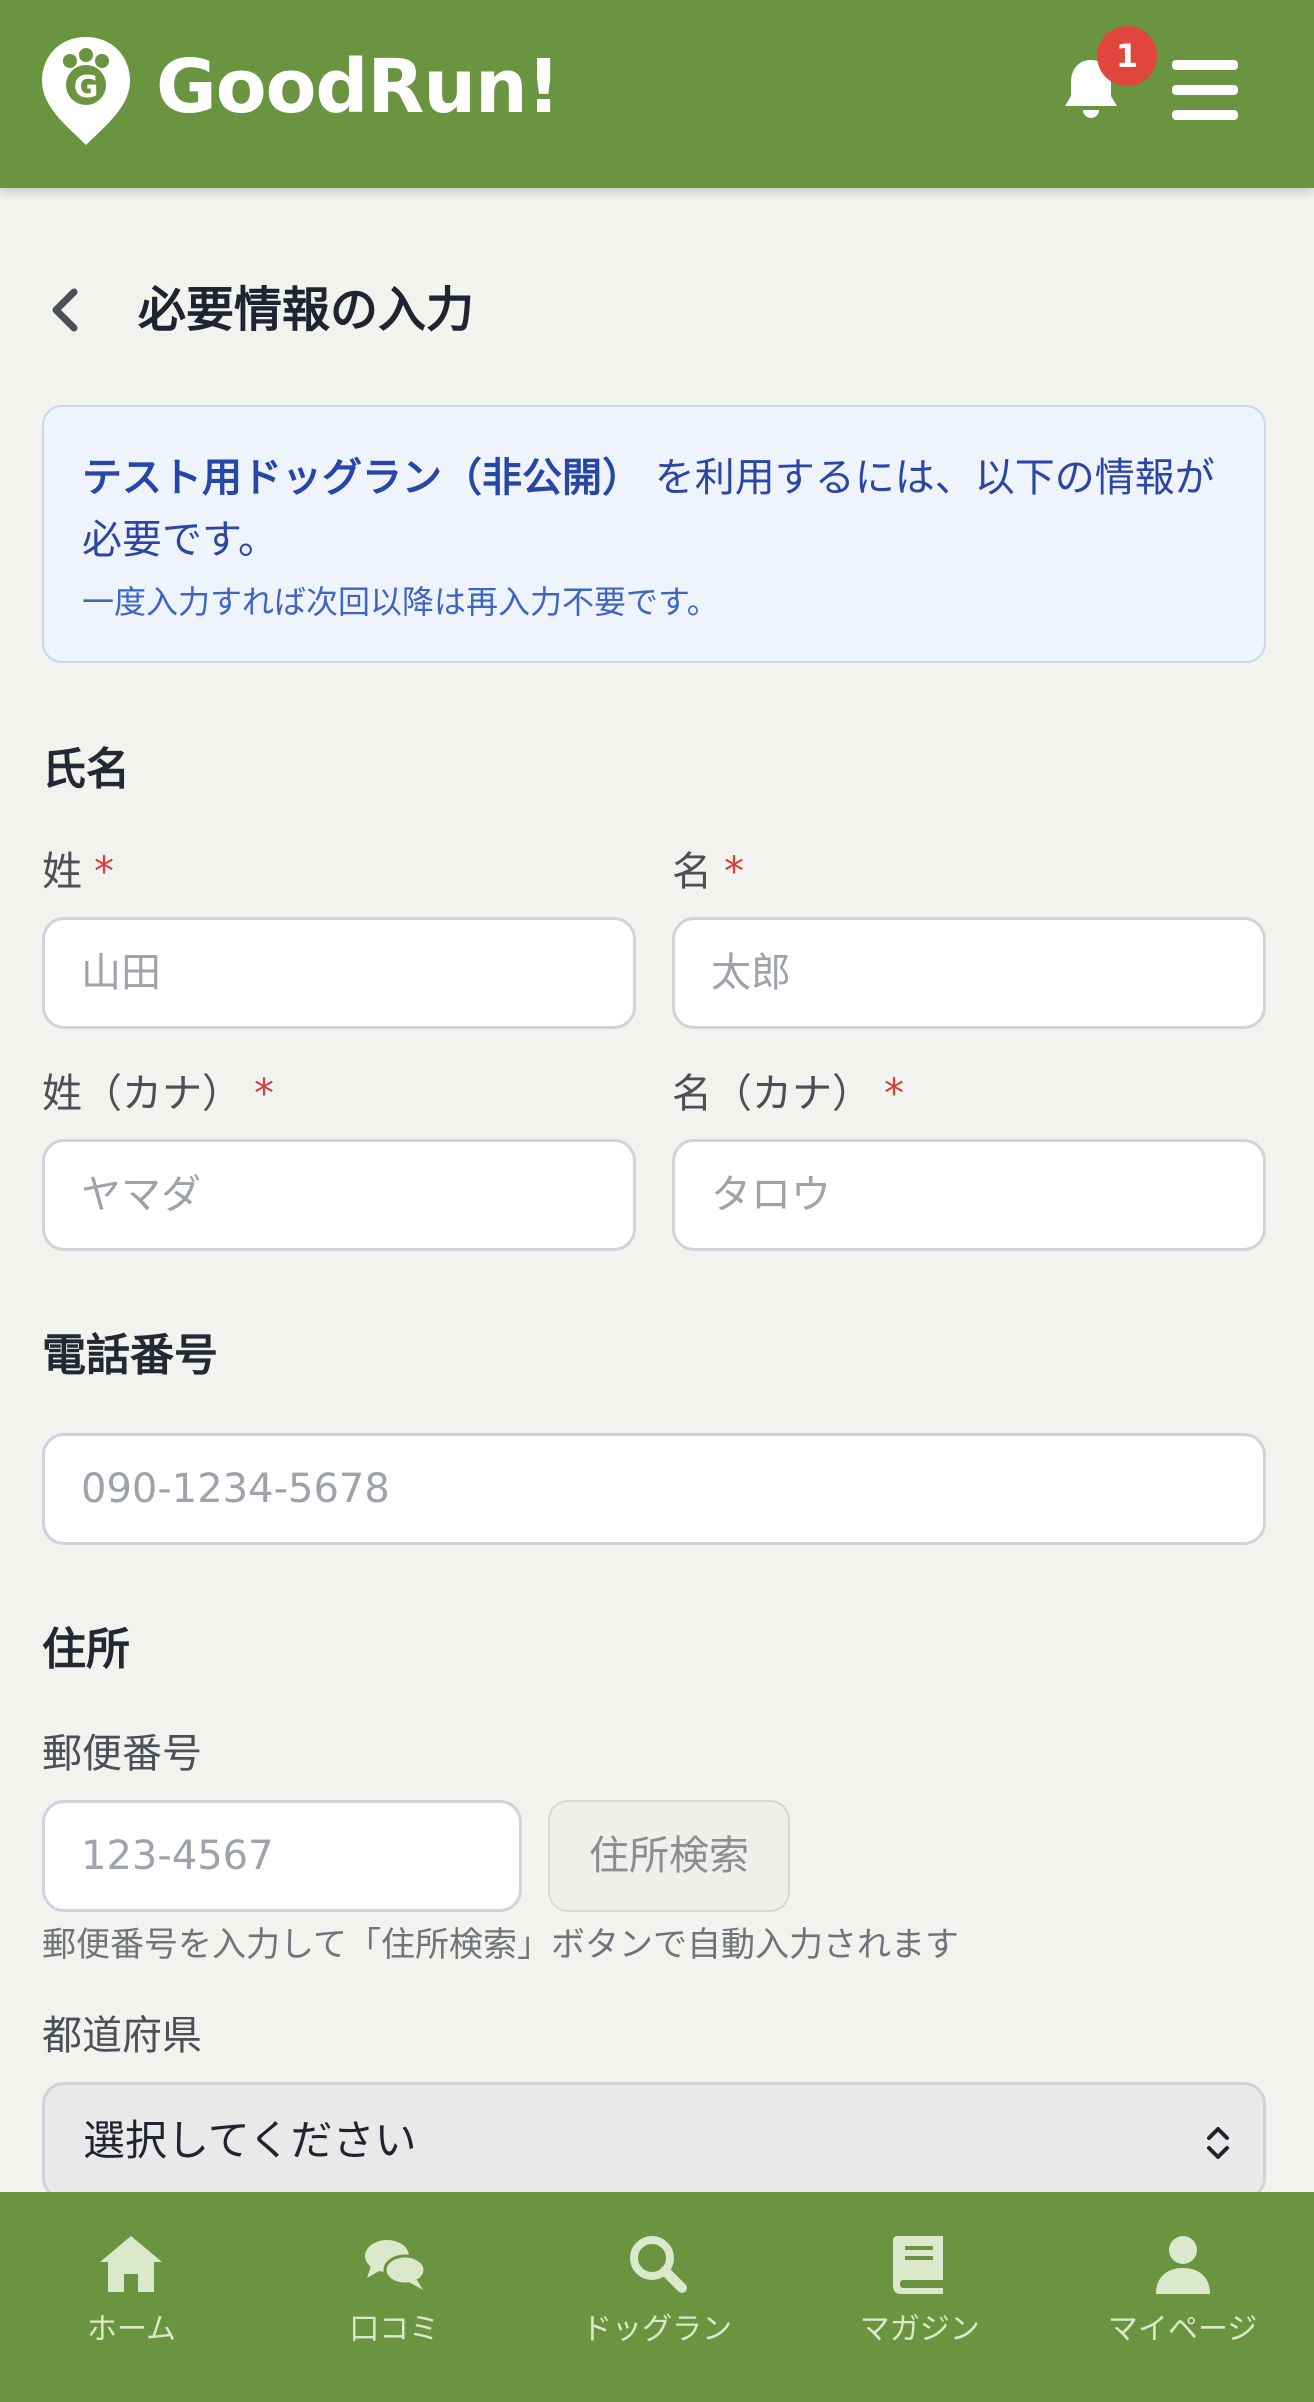  Describe the element at coordinates (396, 2265) in the screenshot. I see `comments-icon` at that location.